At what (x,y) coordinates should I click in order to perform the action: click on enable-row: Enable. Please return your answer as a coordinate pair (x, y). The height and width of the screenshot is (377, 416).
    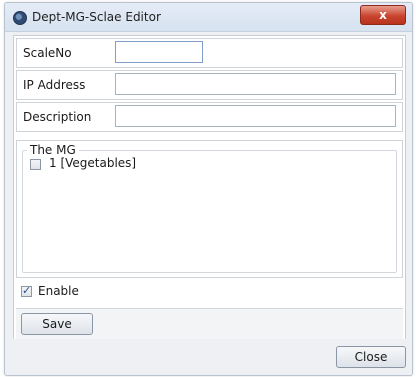
    Looking at the image, I should click on (209, 292).